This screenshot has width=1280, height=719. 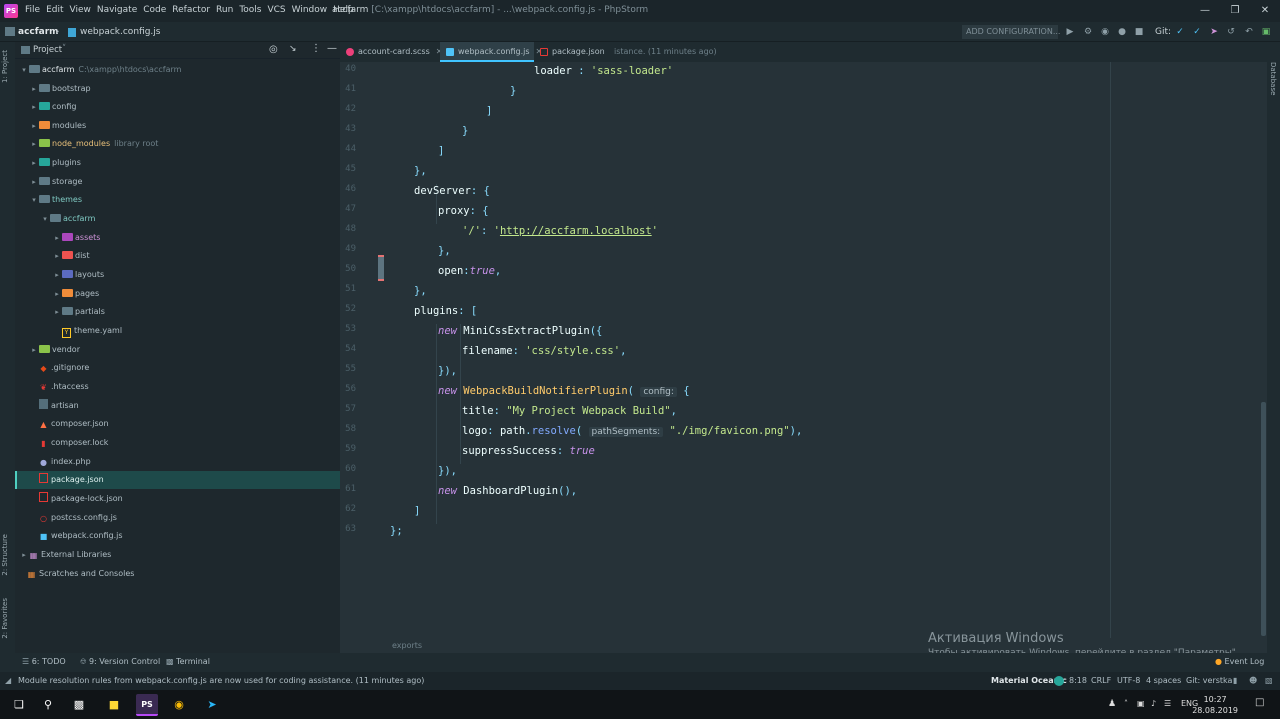 What do you see at coordinates (1122, 32) in the screenshot?
I see `profile-icon: ●` at bounding box center [1122, 32].